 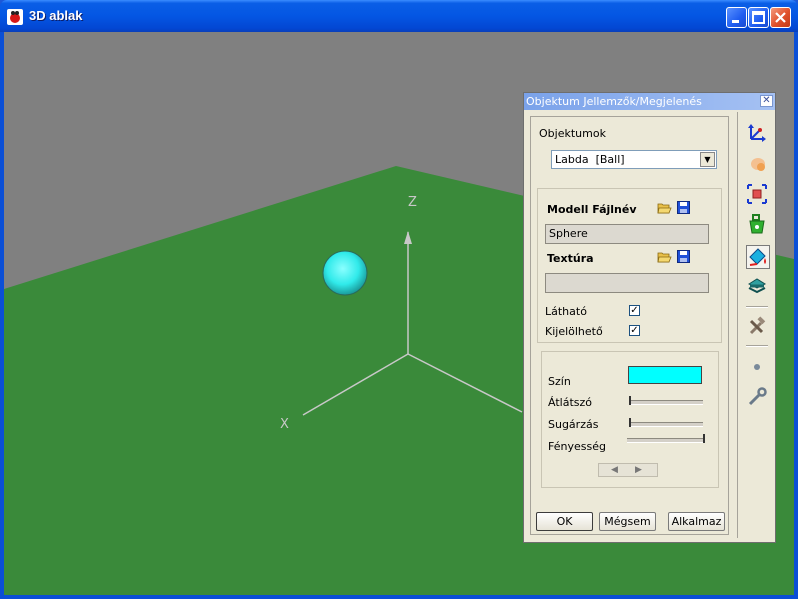 I want to click on model-filename-field: Sphere, so click(x=627, y=234).